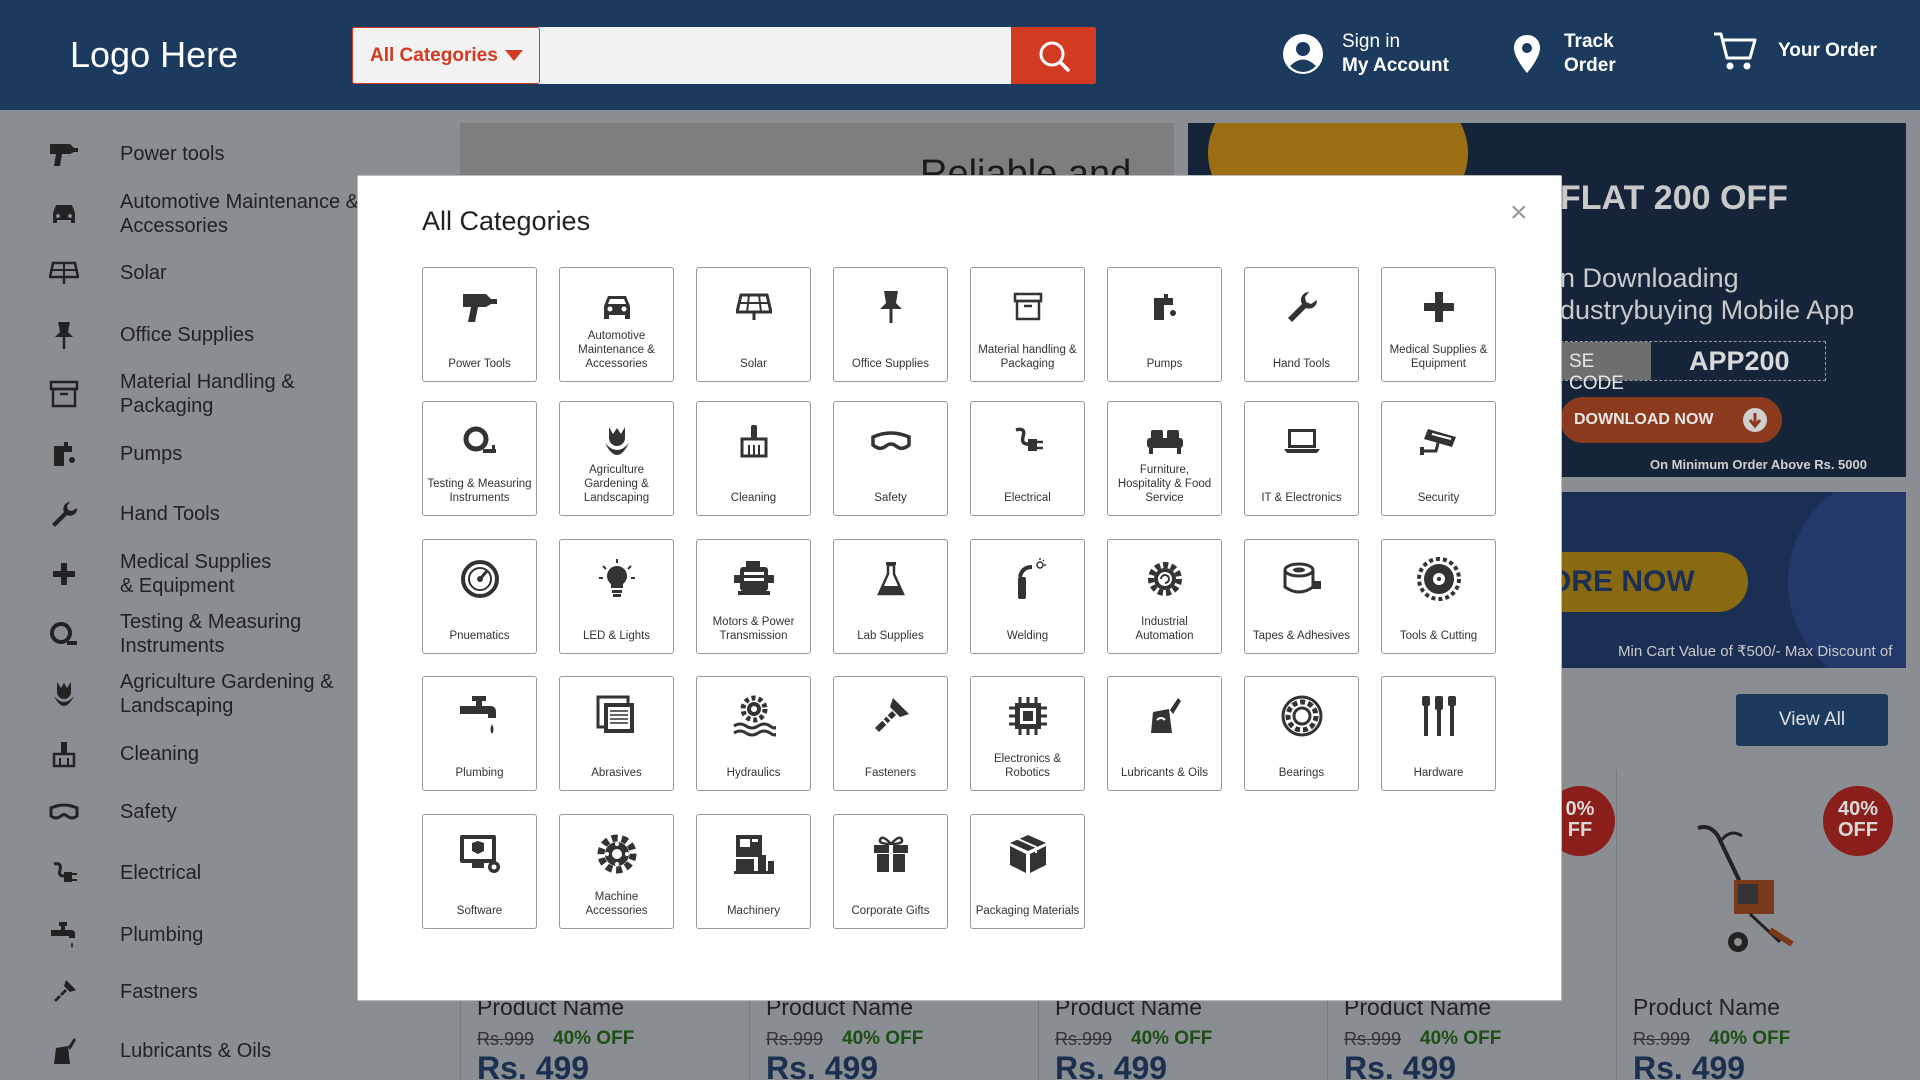  Describe the element at coordinates (772, 55) in the screenshot. I see `search-input` at that location.